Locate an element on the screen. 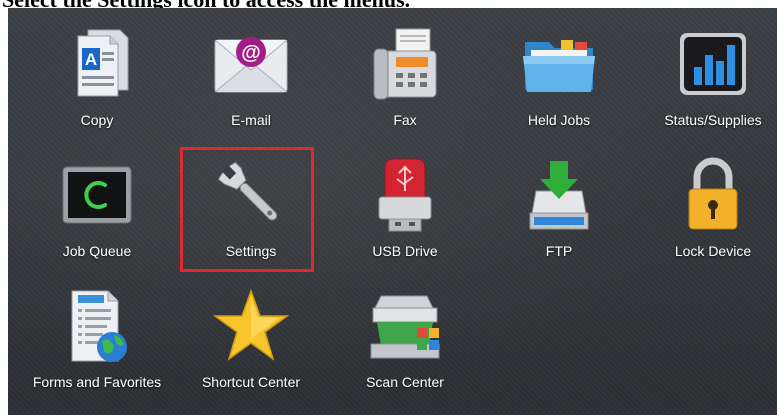 Image resolution: width=777 pixels, height=415 pixels. held-jobs-label: Held Jobs is located at coordinates (559, 120).